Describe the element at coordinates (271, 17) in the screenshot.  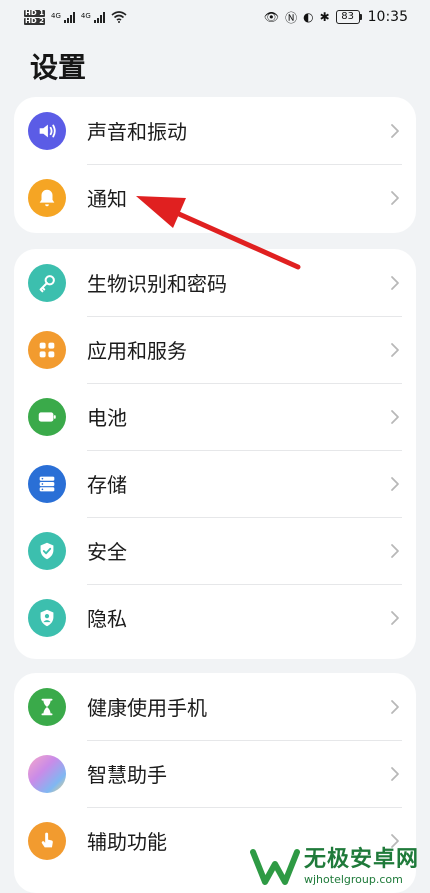
I see `eye-icon: 👁` at that location.